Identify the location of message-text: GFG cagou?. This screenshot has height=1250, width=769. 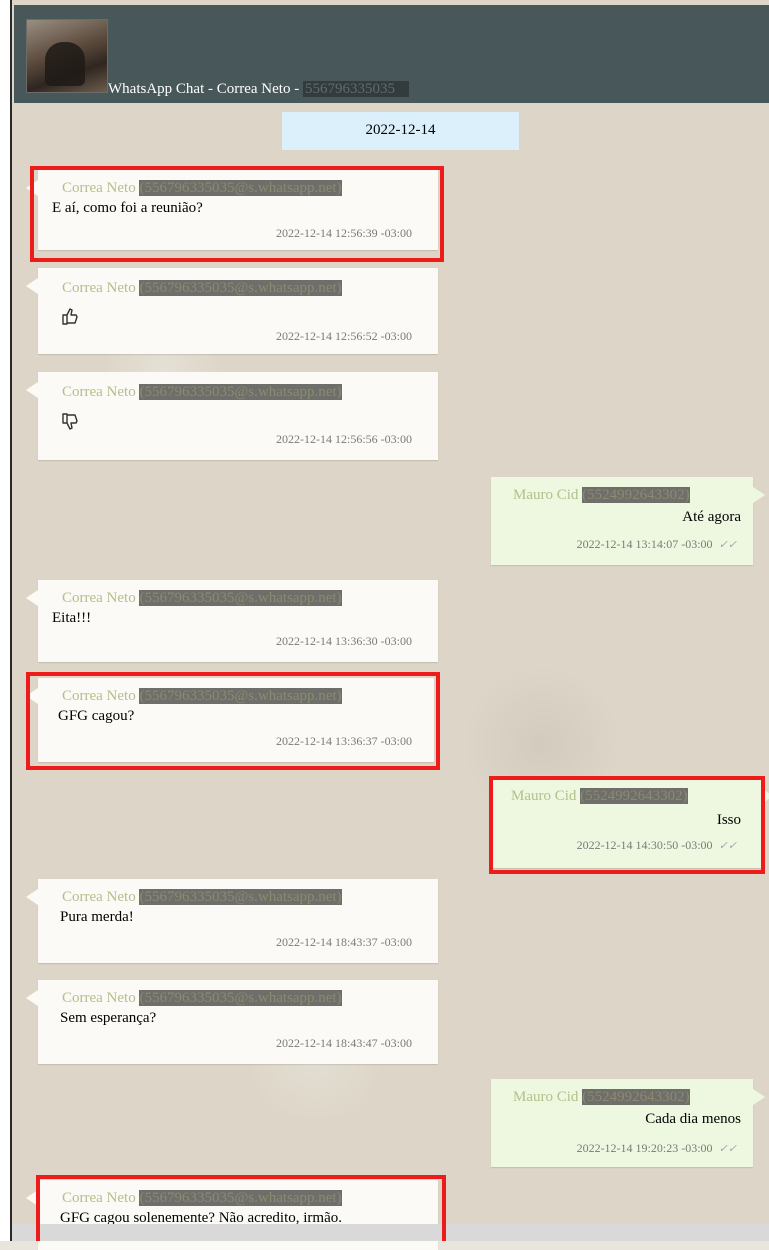
(96, 716).